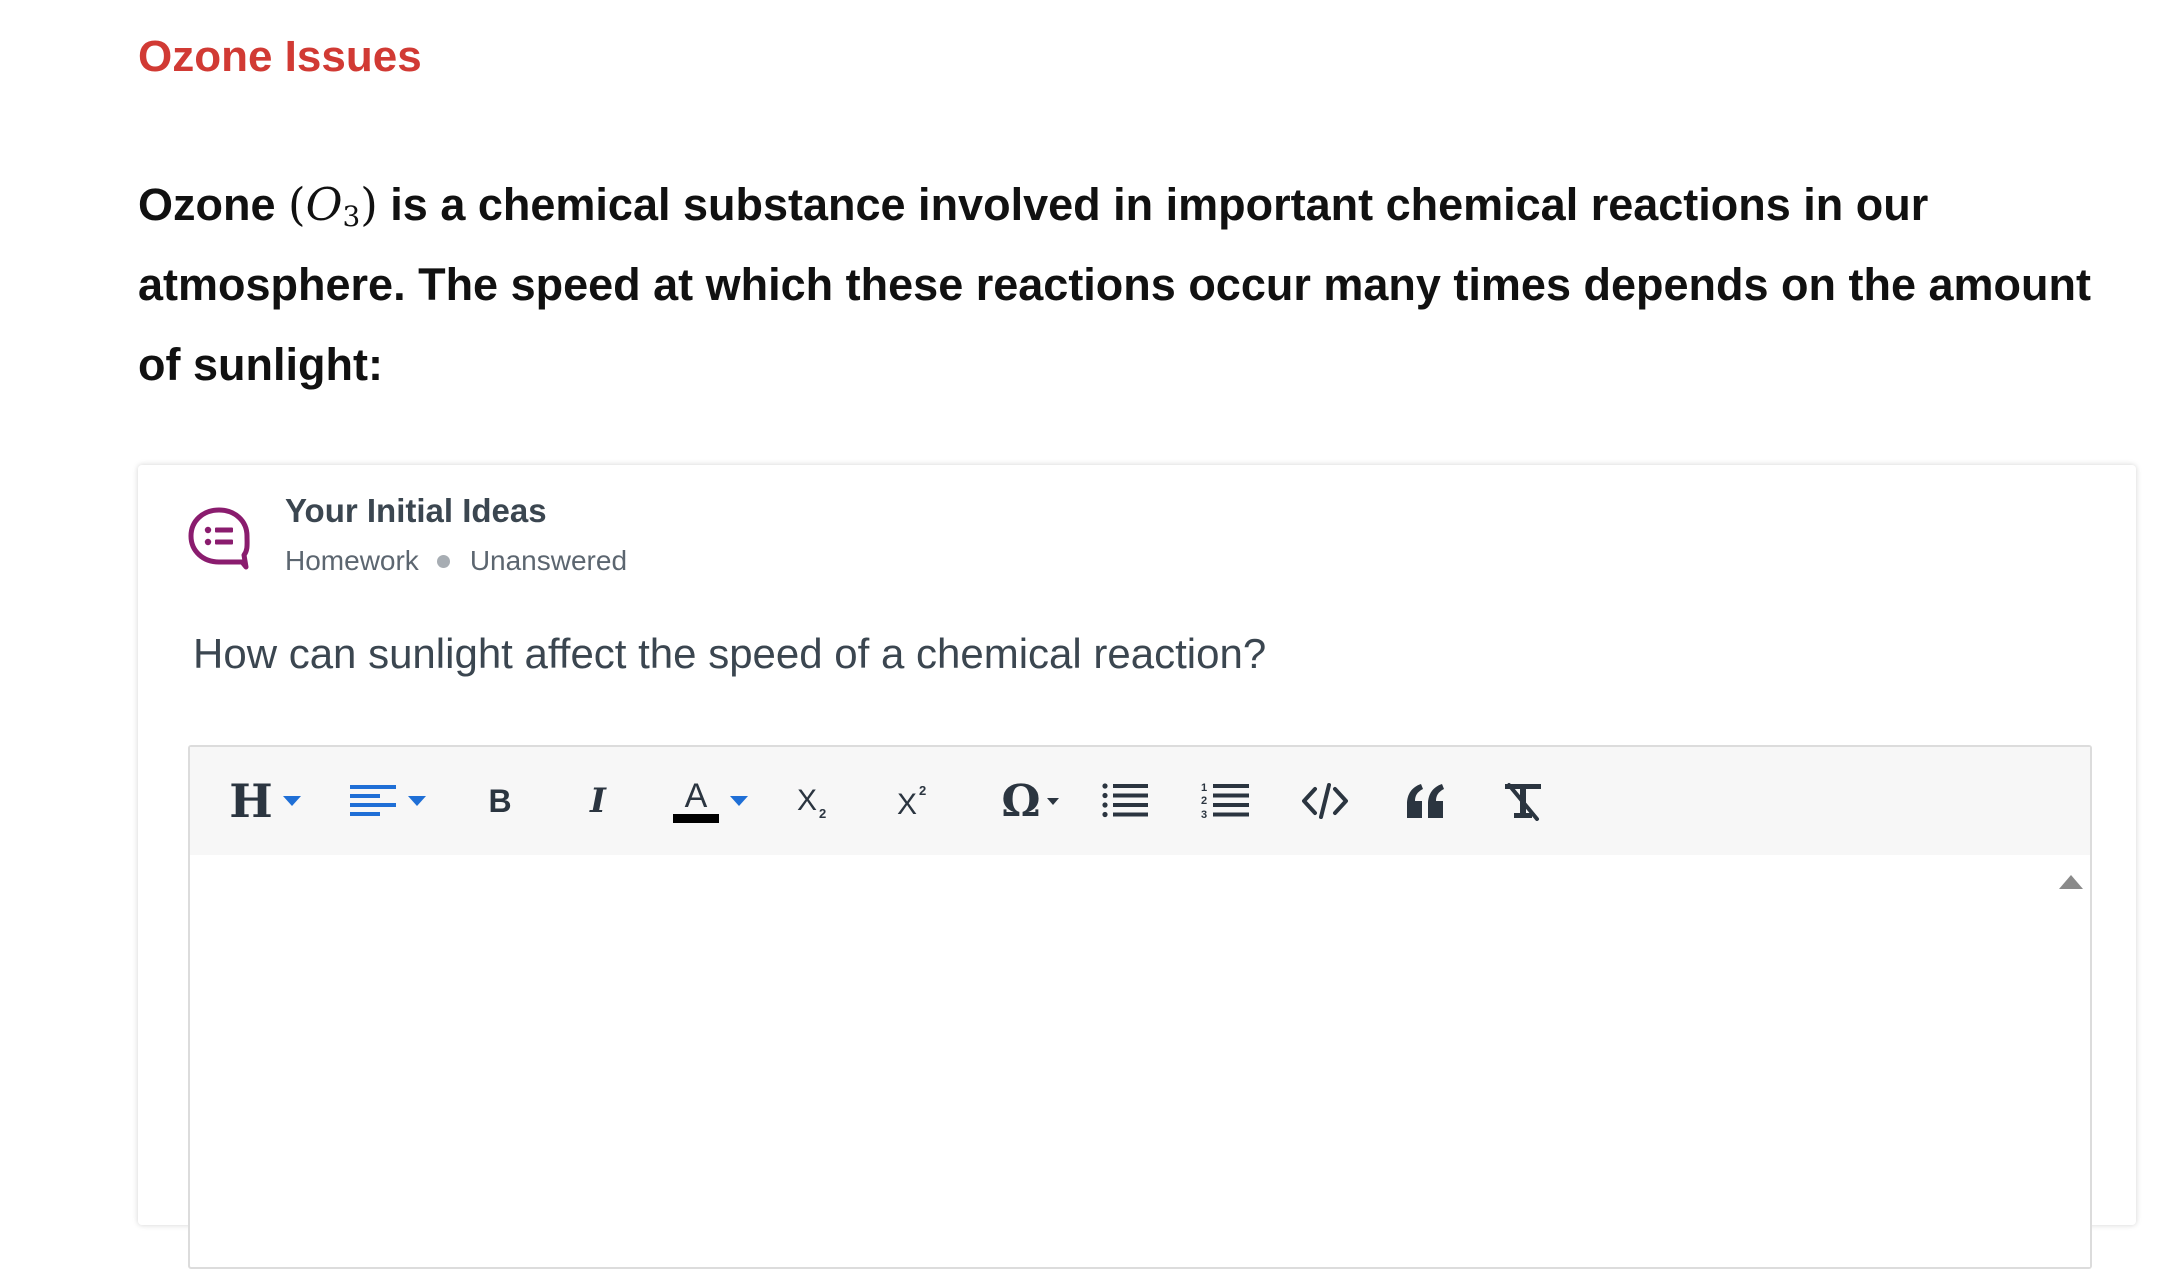  Describe the element at coordinates (443, 561) in the screenshot. I see `meta-separator-dot` at that location.